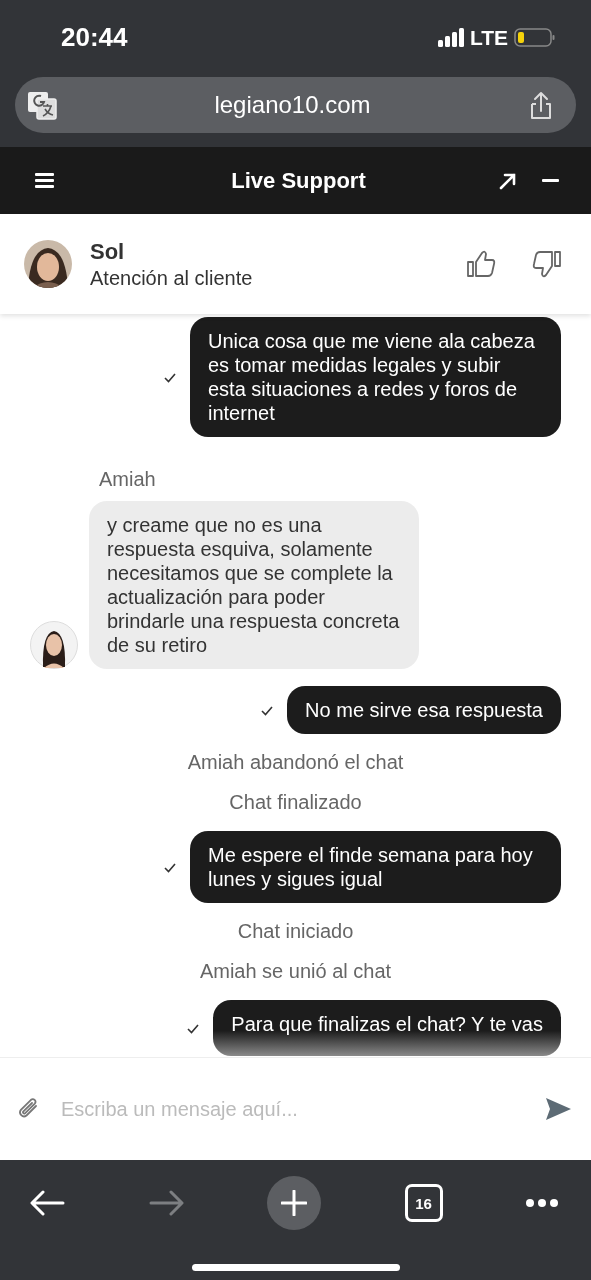 Image resolution: width=591 pixels, height=1280 pixels. I want to click on sent-message: Me espere el finde semana para hoy lunes y sigues igual, so click(375, 867).